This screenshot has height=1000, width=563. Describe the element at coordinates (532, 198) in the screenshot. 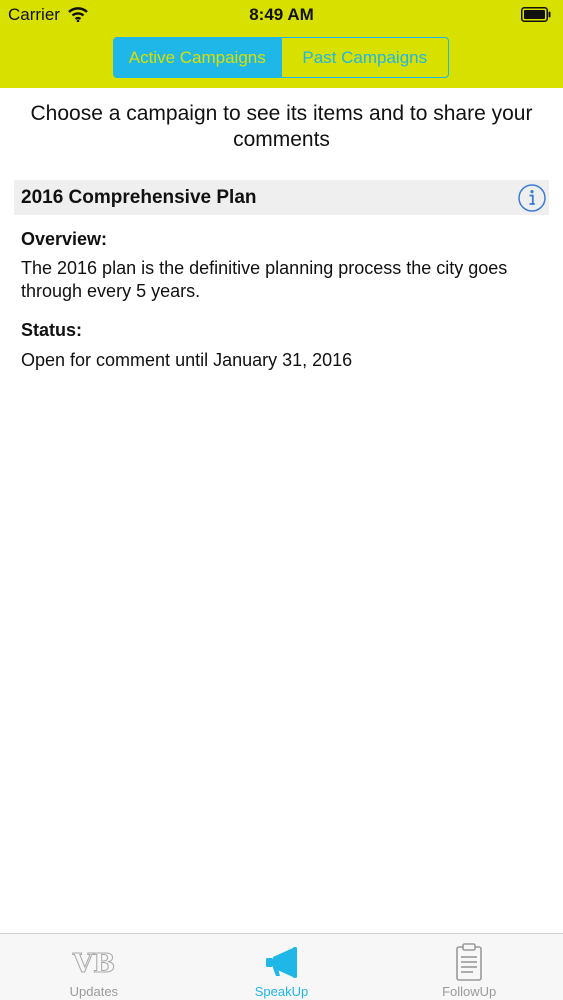

I see `info-icon` at that location.